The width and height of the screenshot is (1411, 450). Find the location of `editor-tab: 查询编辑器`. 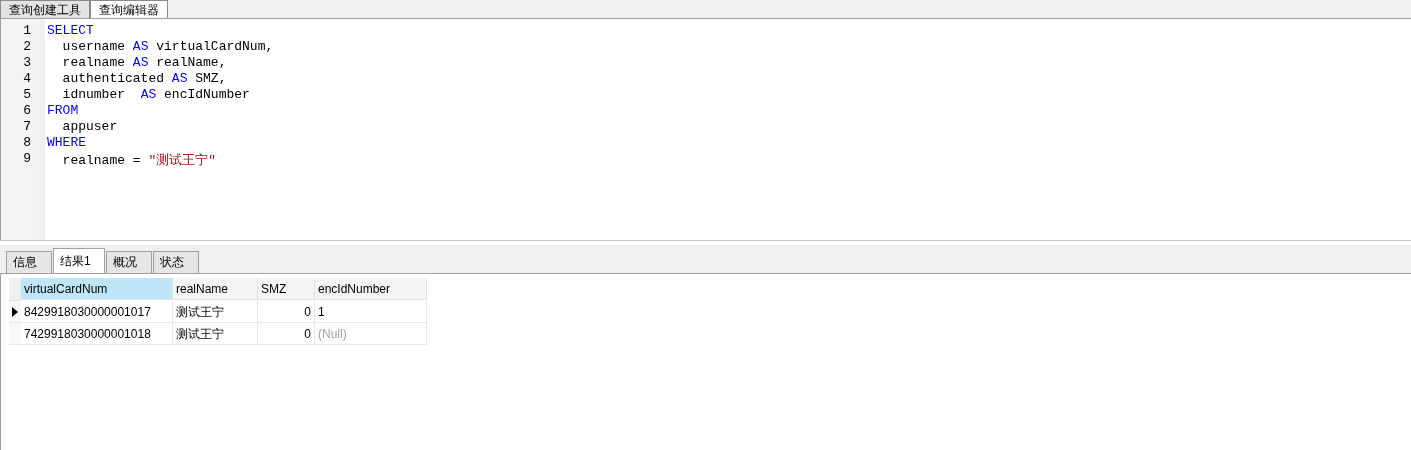

editor-tab: 查询编辑器 is located at coordinates (129, 9).